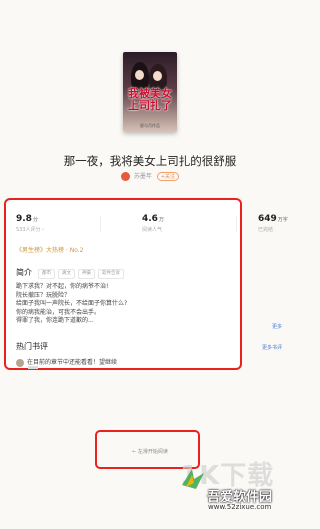 The image size is (320, 529). I want to click on popularity-value: 4.6, so click(150, 219).